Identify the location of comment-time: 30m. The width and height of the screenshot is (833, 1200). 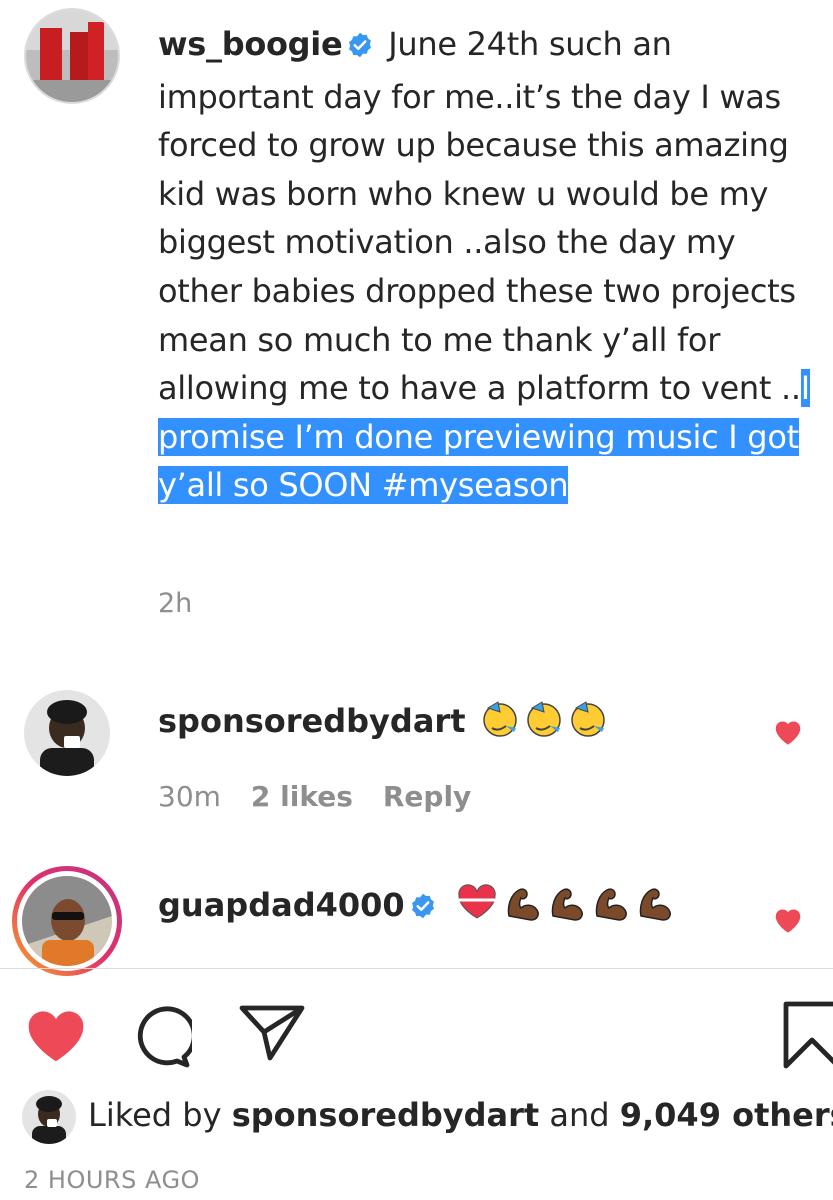
(189, 796).